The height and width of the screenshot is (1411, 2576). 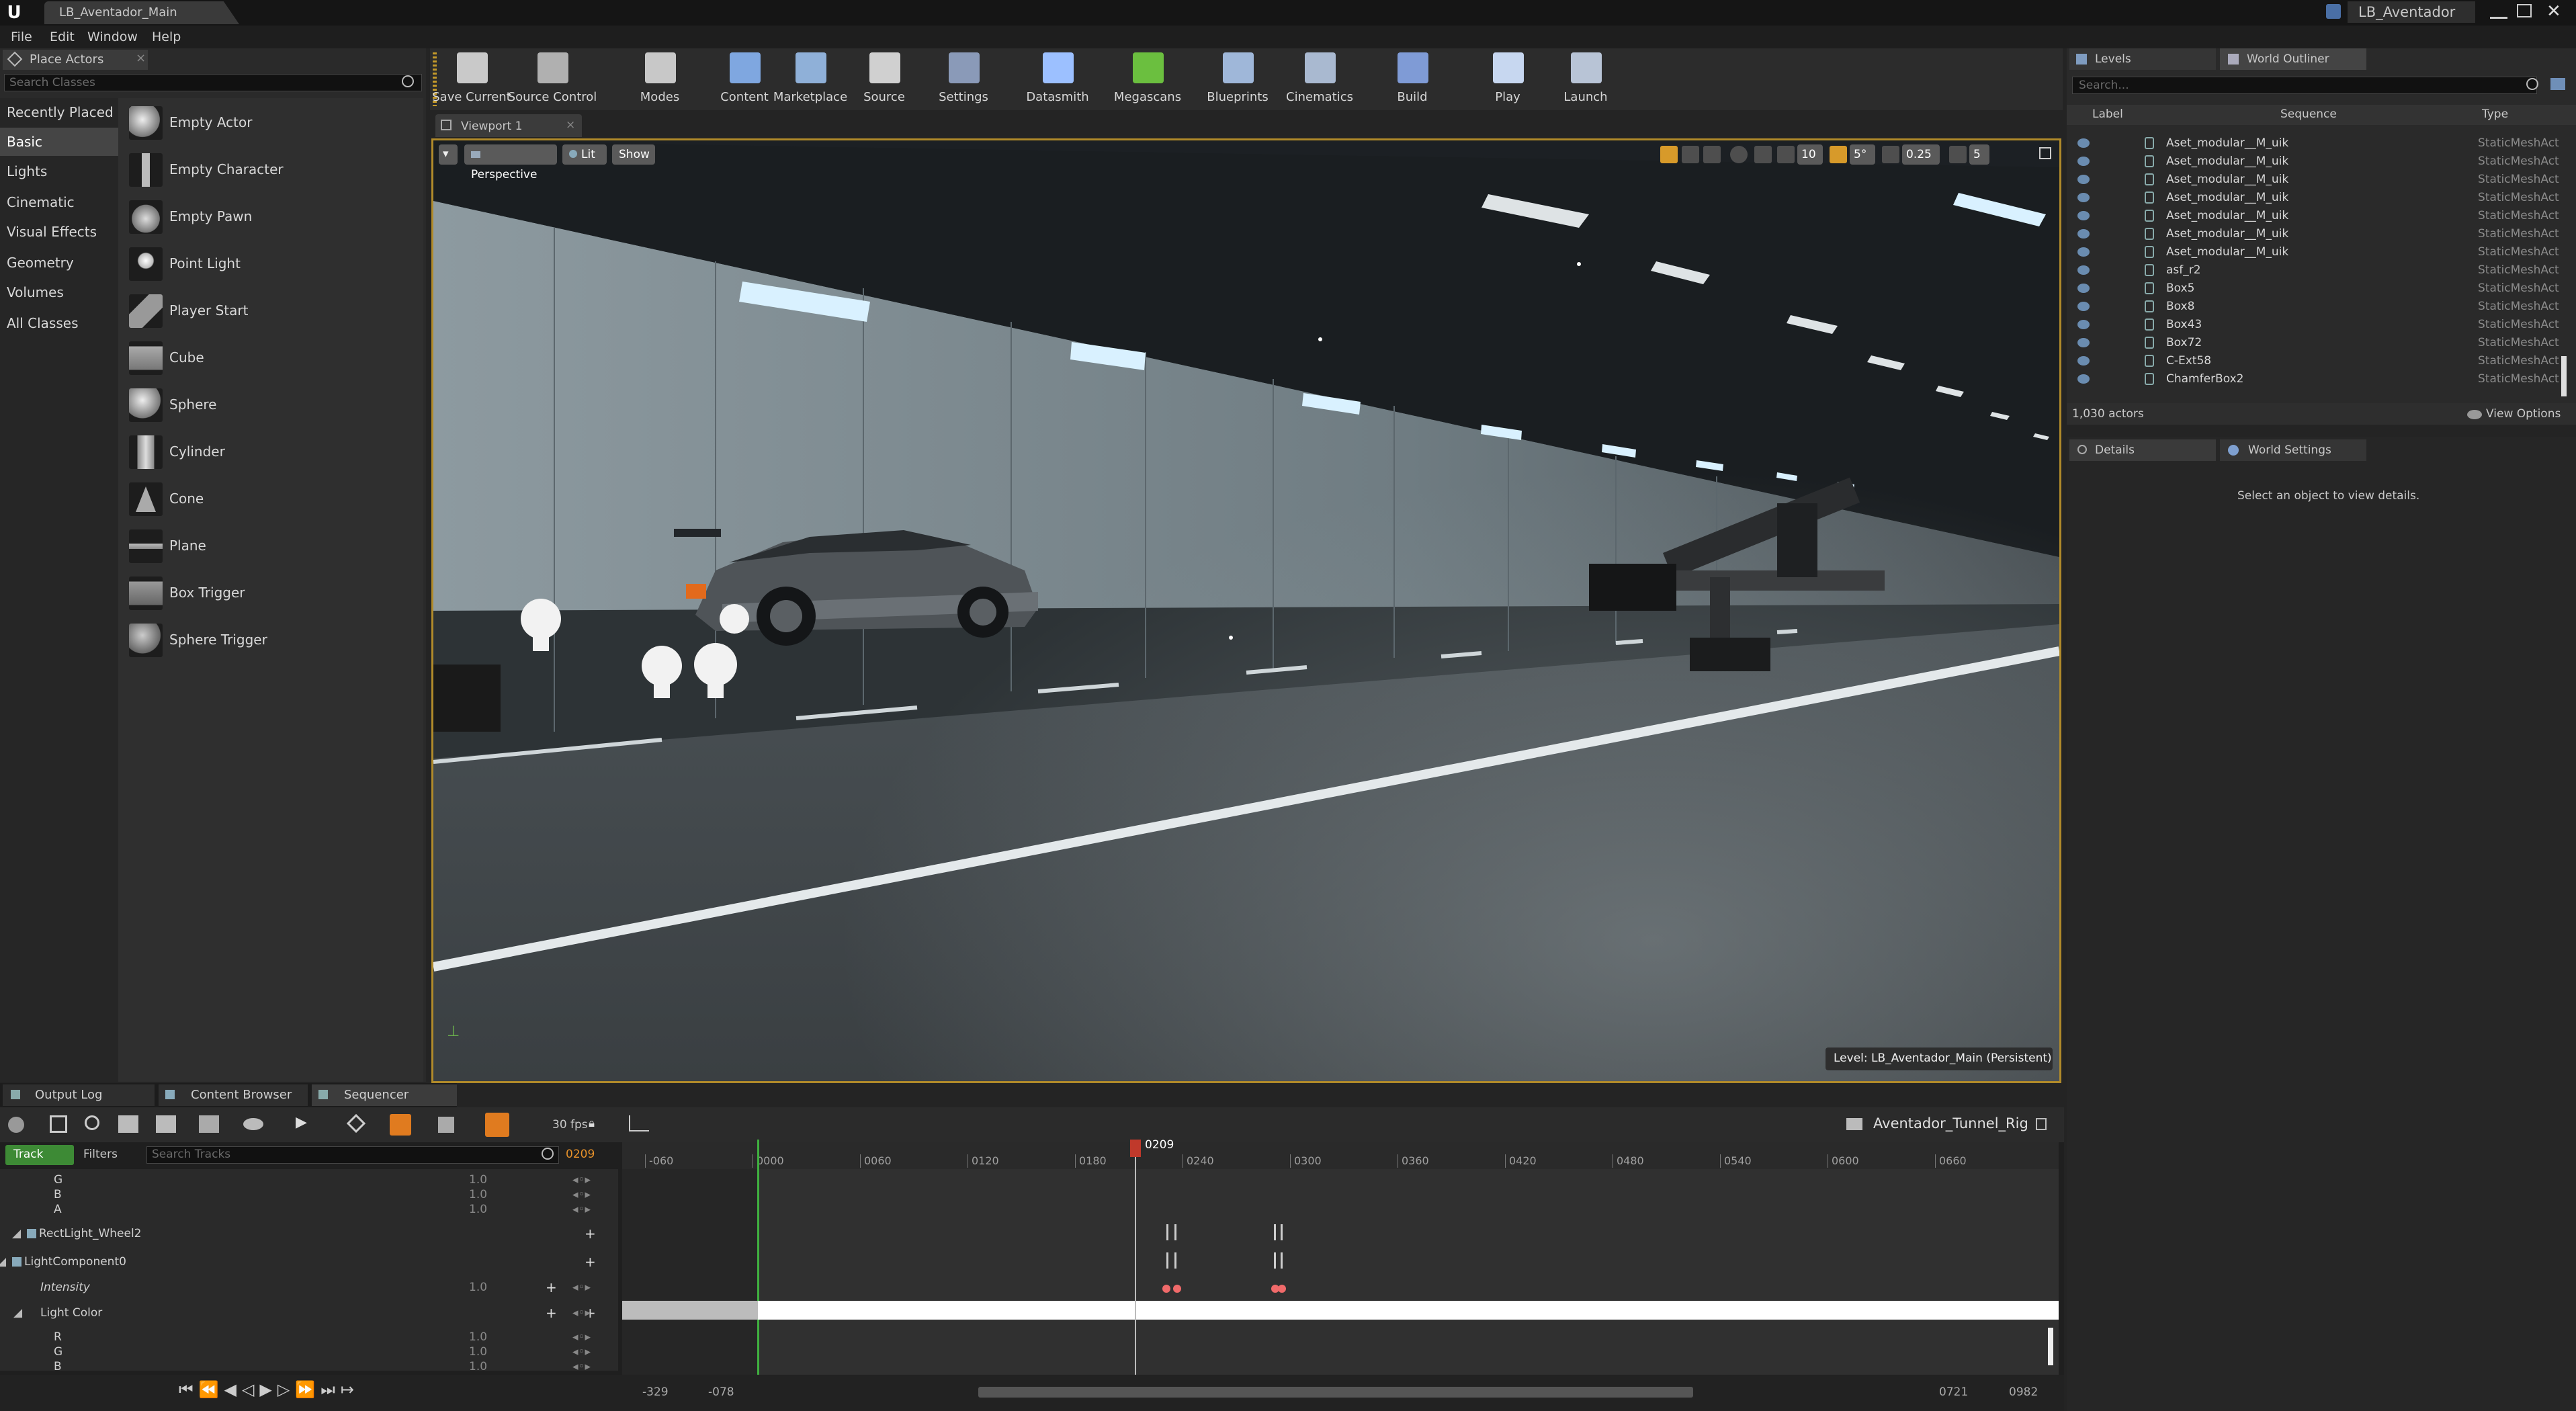 I want to click on actor-box-trigger: Box Trigger, so click(x=269, y=592).